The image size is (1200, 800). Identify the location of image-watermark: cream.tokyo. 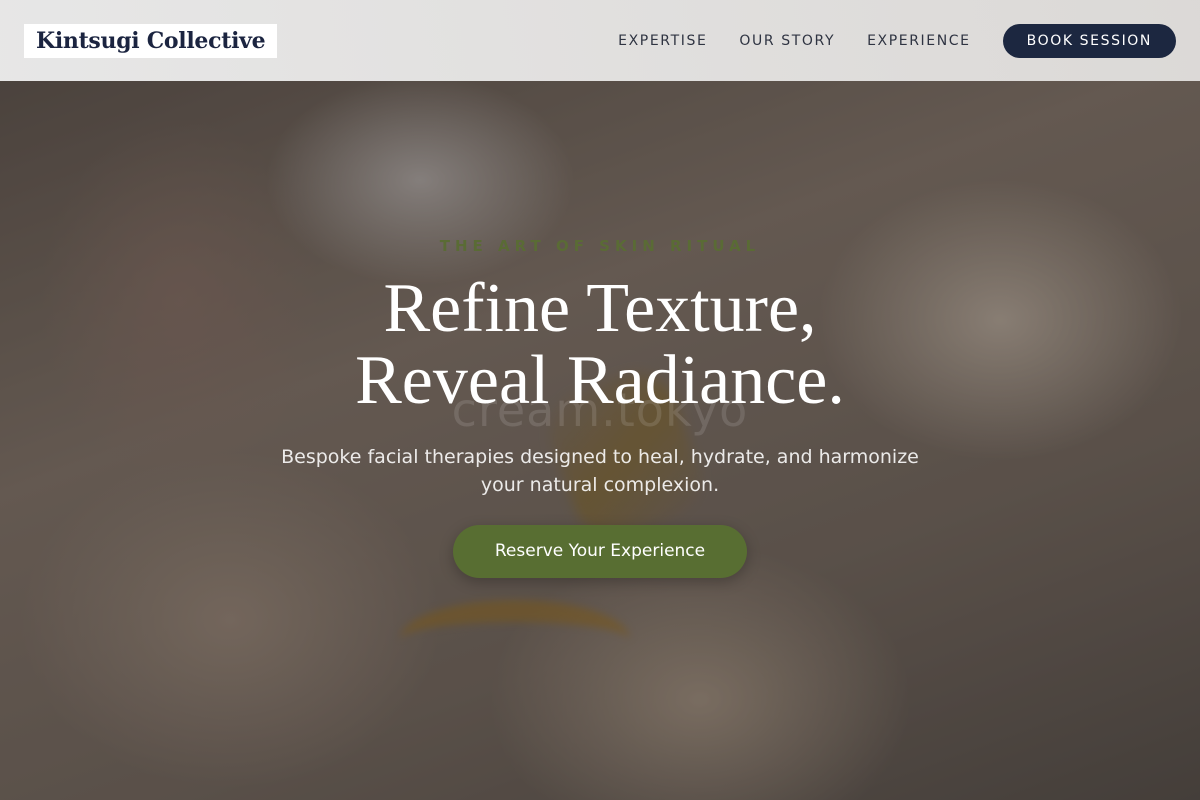
(600, 410).